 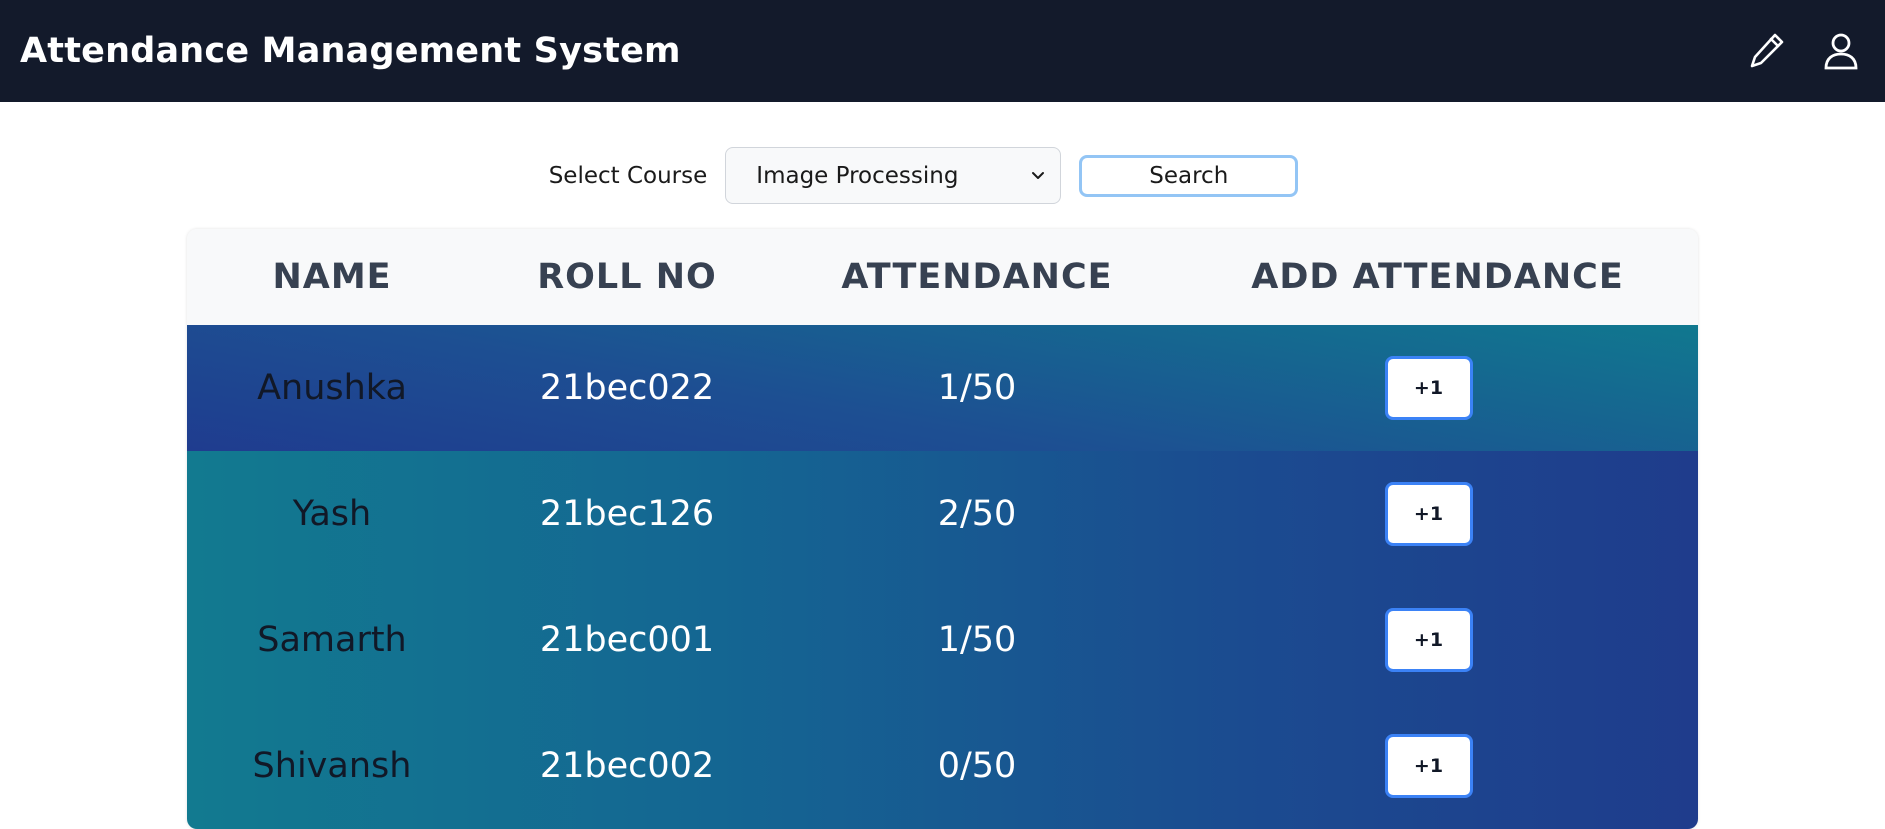 I want to click on table-row: Yash 21bec126 2/50 +1, so click(x=942, y=514).